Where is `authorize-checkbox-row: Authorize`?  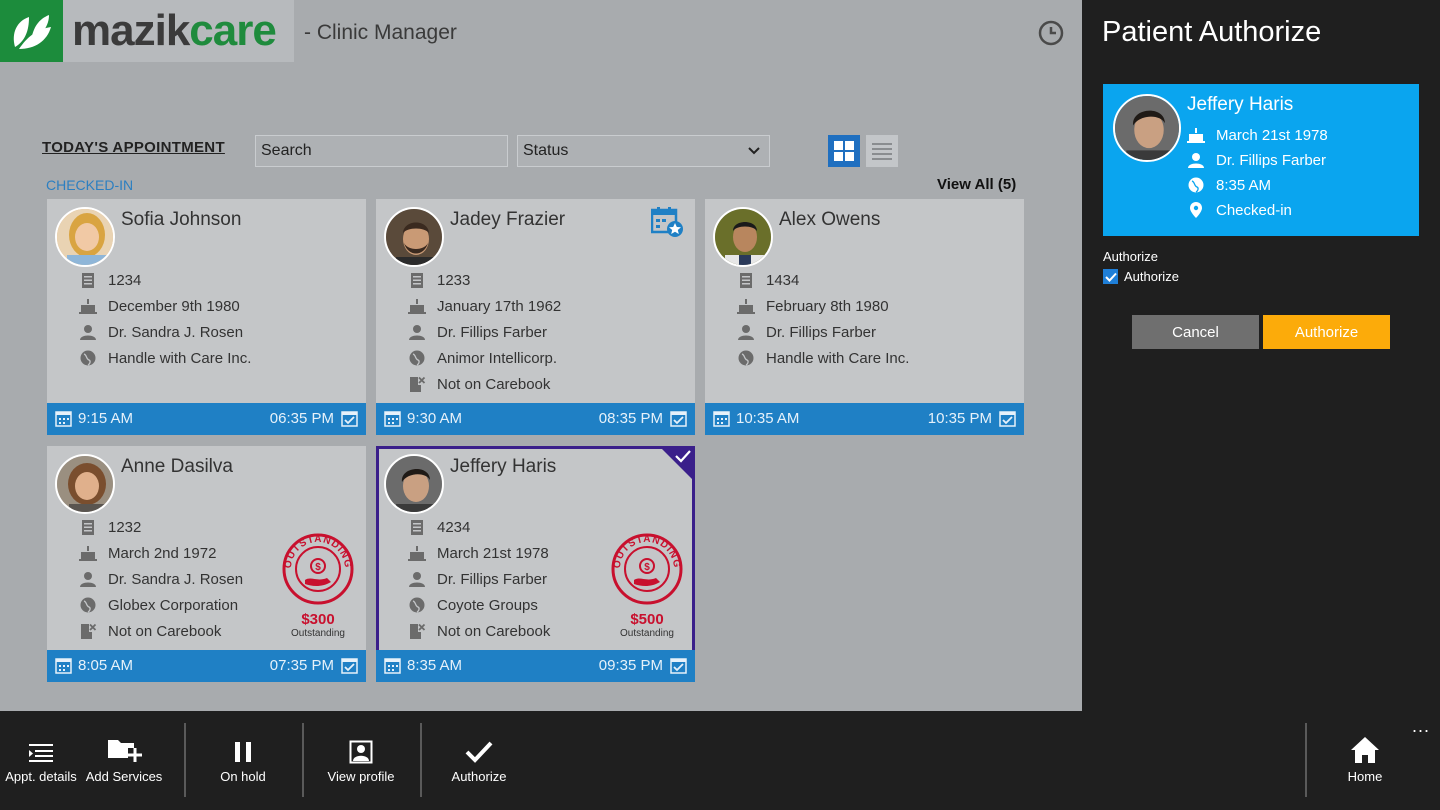 authorize-checkbox-row: Authorize is located at coordinates (1141, 276).